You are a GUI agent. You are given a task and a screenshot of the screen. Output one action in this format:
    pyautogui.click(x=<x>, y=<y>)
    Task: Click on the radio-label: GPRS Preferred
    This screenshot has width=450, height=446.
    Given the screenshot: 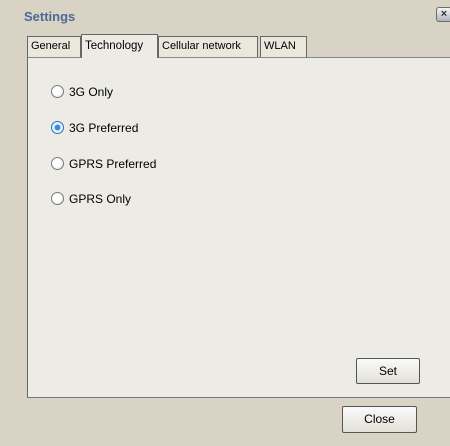 What is the action you would take?
    pyautogui.click(x=113, y=164)
    